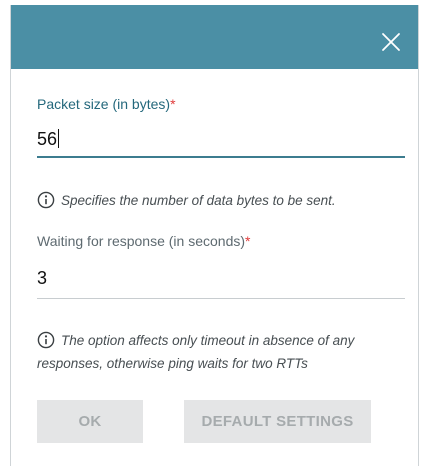 The height and width of the screenshot is (466, 425). I want to click on waiting-underline, so click(221, 298).